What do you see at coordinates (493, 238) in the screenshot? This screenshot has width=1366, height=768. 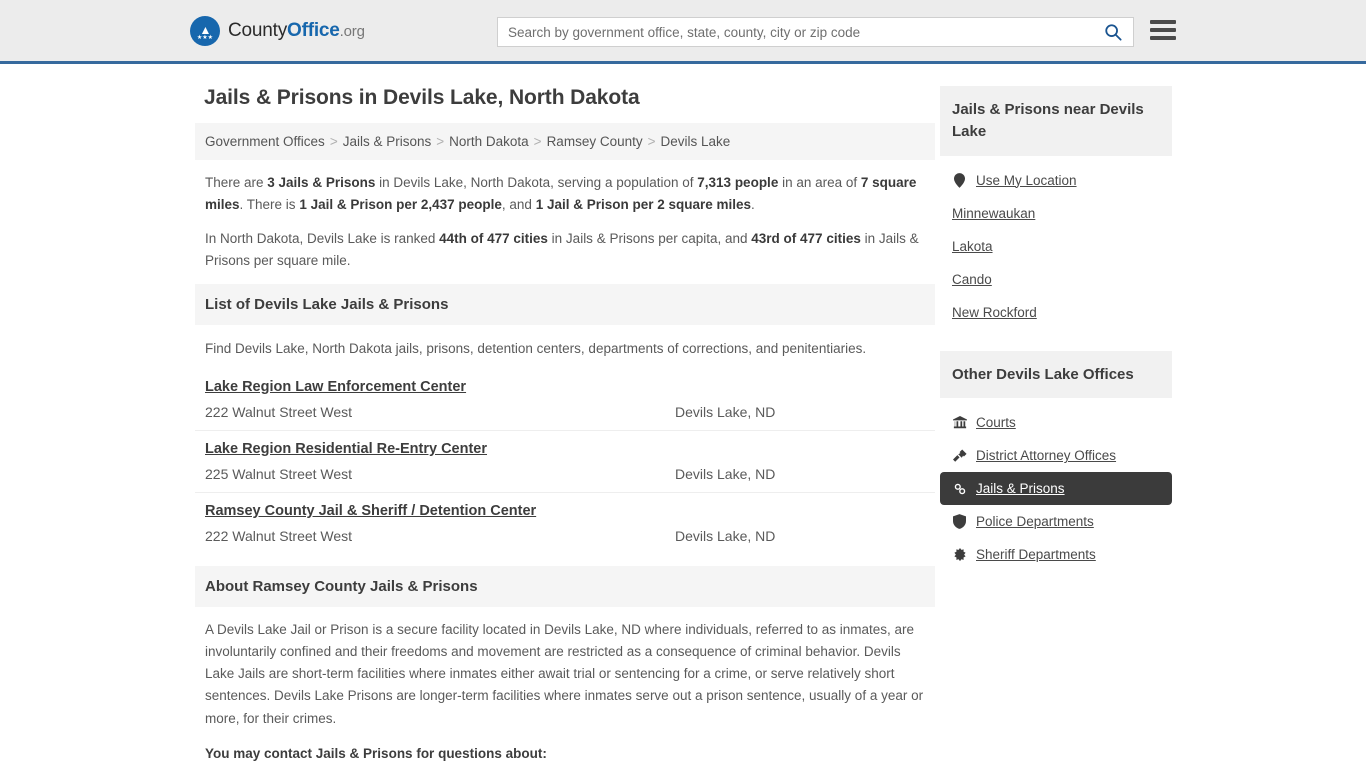 I see `statistic-value: 44th of 477 cities` at bounding box center [493, 238].